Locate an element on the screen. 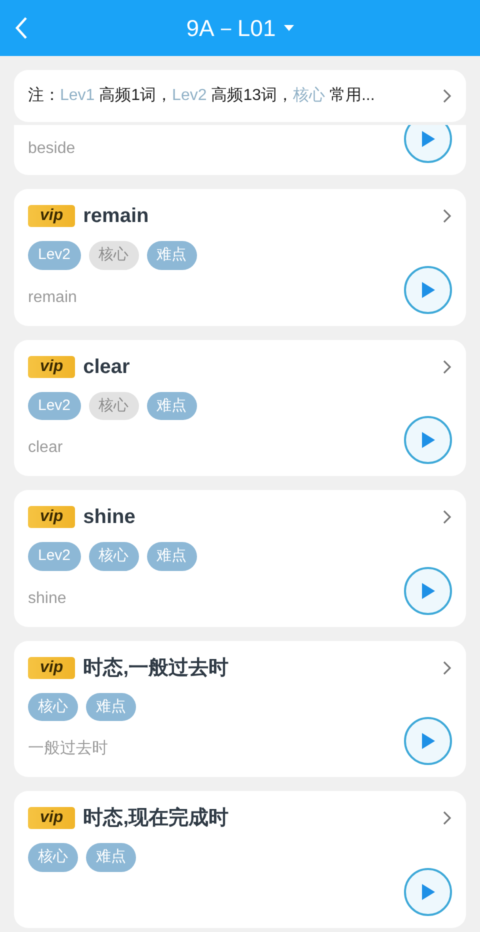 The image size is (480, 932). word-subtitle: shine is located at coordinates (47, 598).